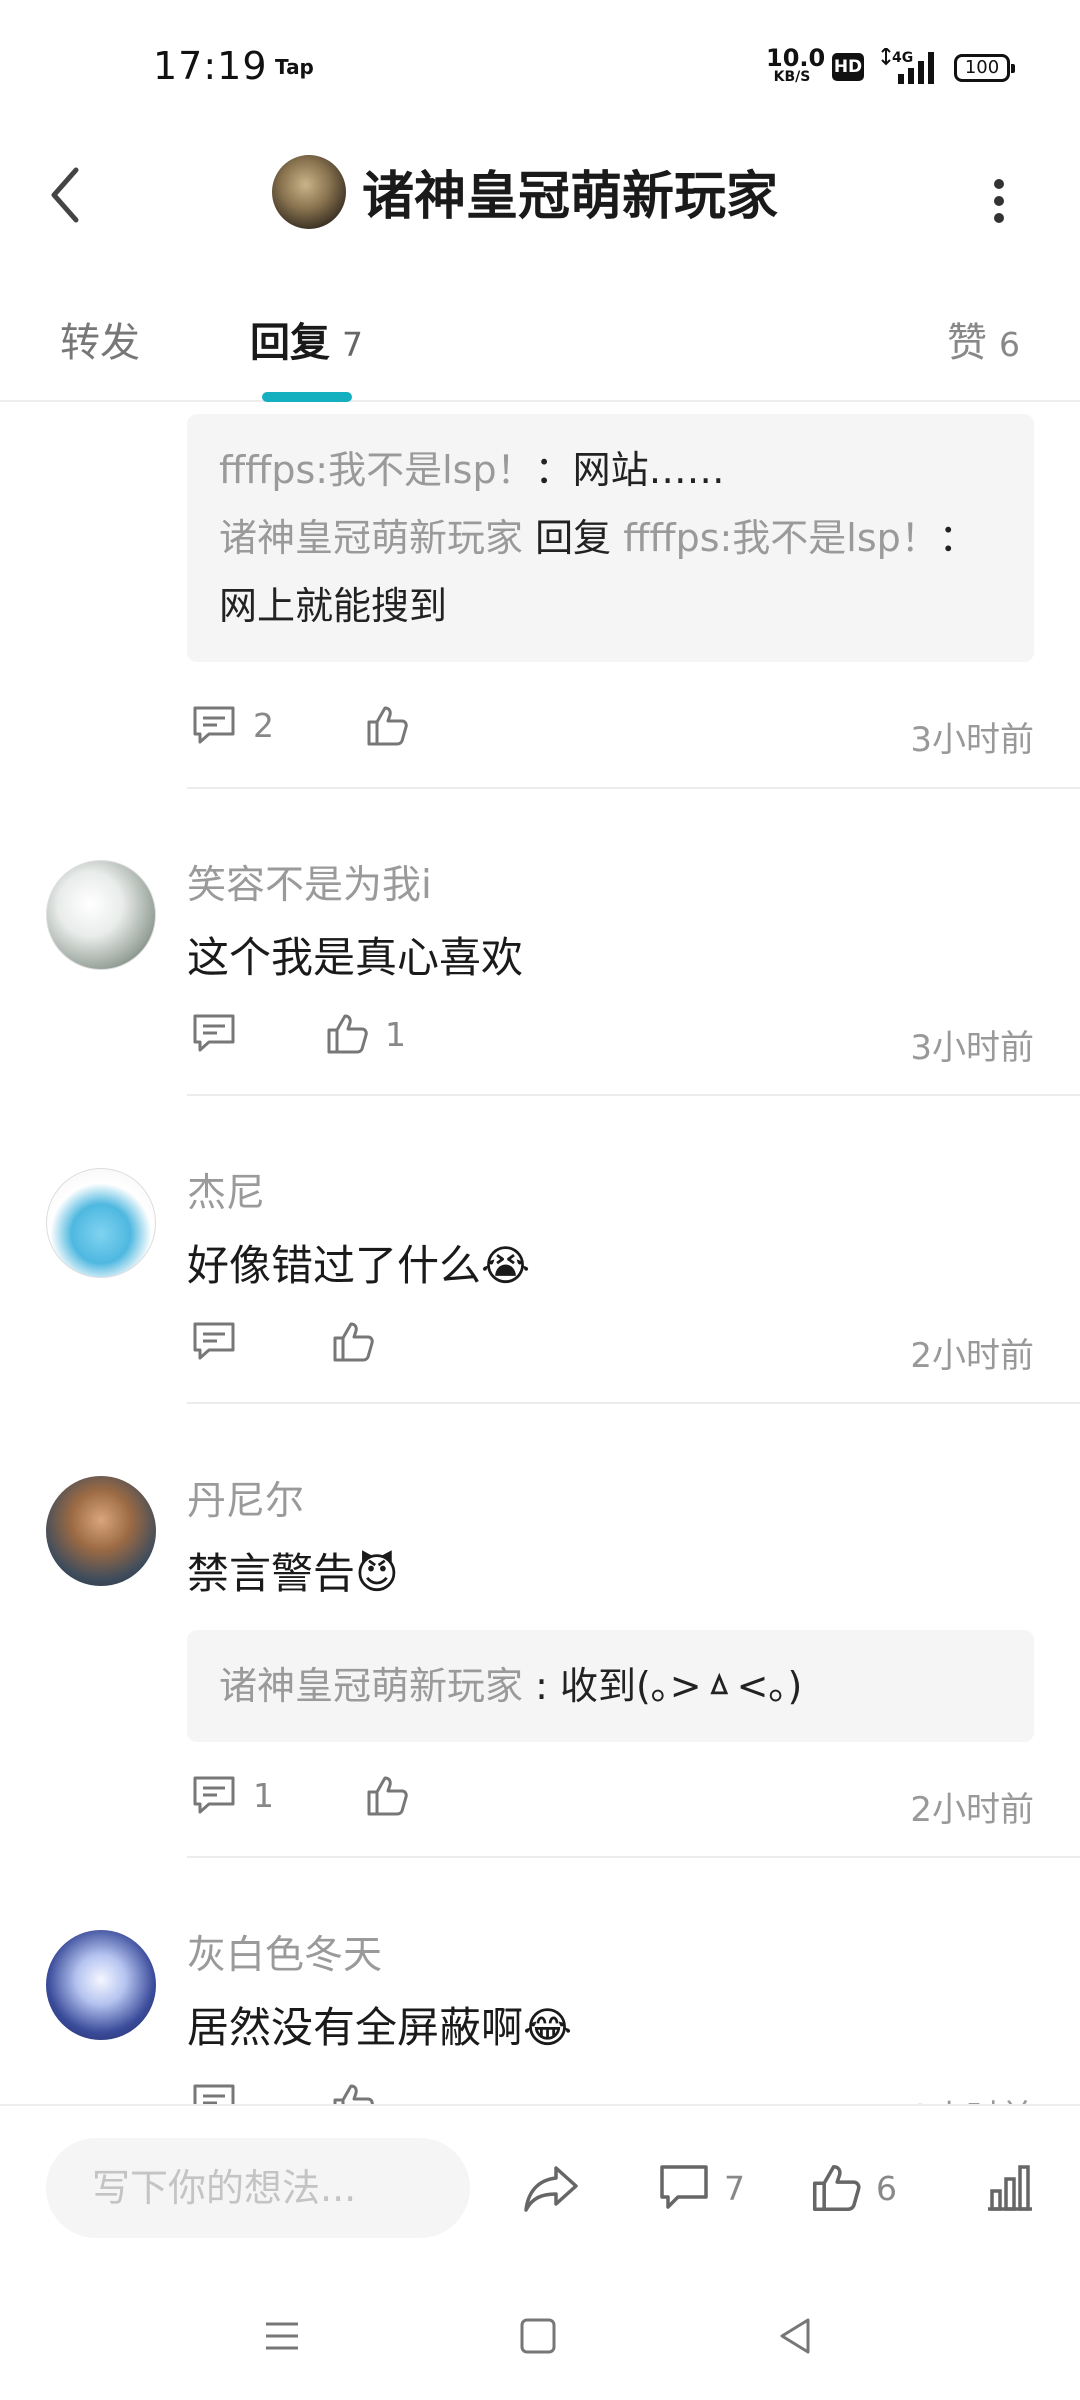 This screenshot has height=2400, width=1080. What do you see at coordinates (245, 1498) in the screenshot?
I see `username: 丹尼尔` at bounding box center [245, 1498].